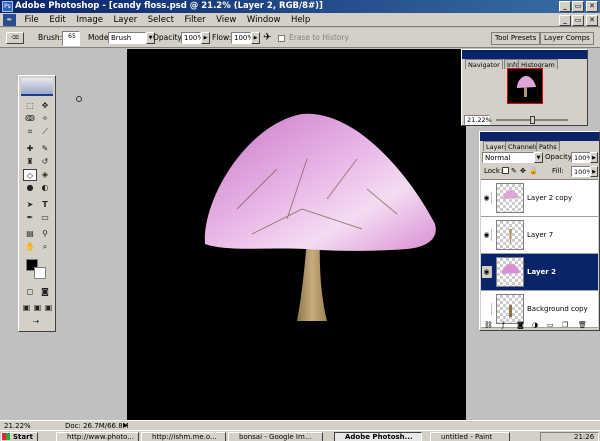 The height and width of the screenshot is (441, 600). I want to click on link-layers-icon: ⛓, so click(488, 325).